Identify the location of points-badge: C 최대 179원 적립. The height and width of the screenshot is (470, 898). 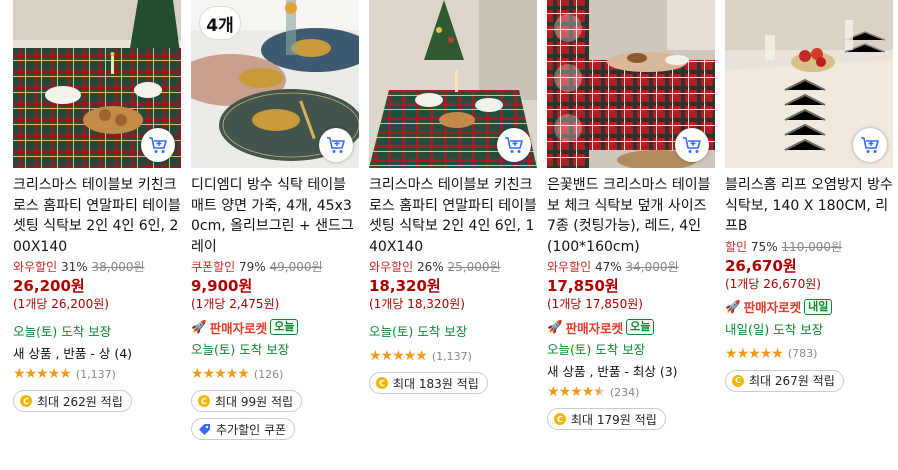
(606, 419).